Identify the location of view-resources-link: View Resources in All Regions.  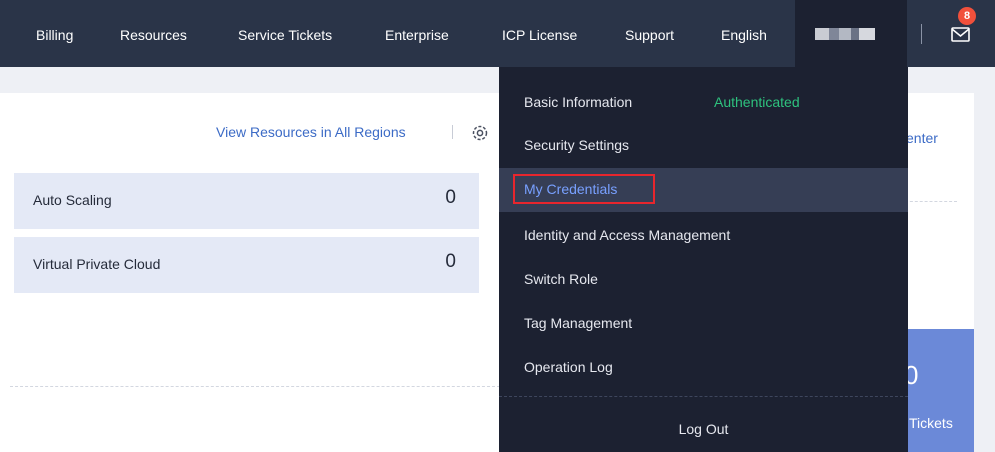
(311, 132).